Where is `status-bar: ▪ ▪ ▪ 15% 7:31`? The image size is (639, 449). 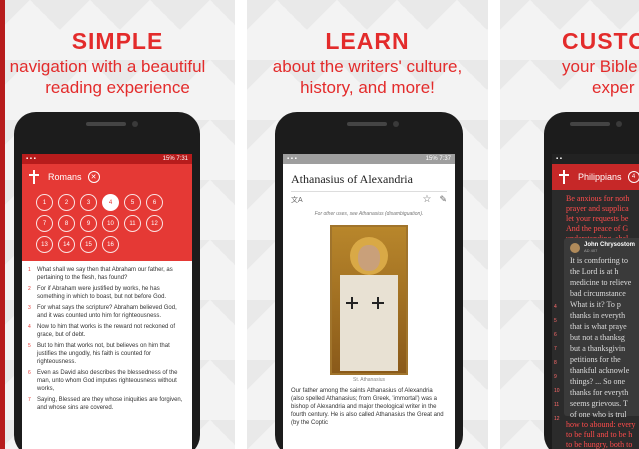 status-bar: ▪ ▪ ▪ 15% 7:31 is located at coordinates (107, 159).